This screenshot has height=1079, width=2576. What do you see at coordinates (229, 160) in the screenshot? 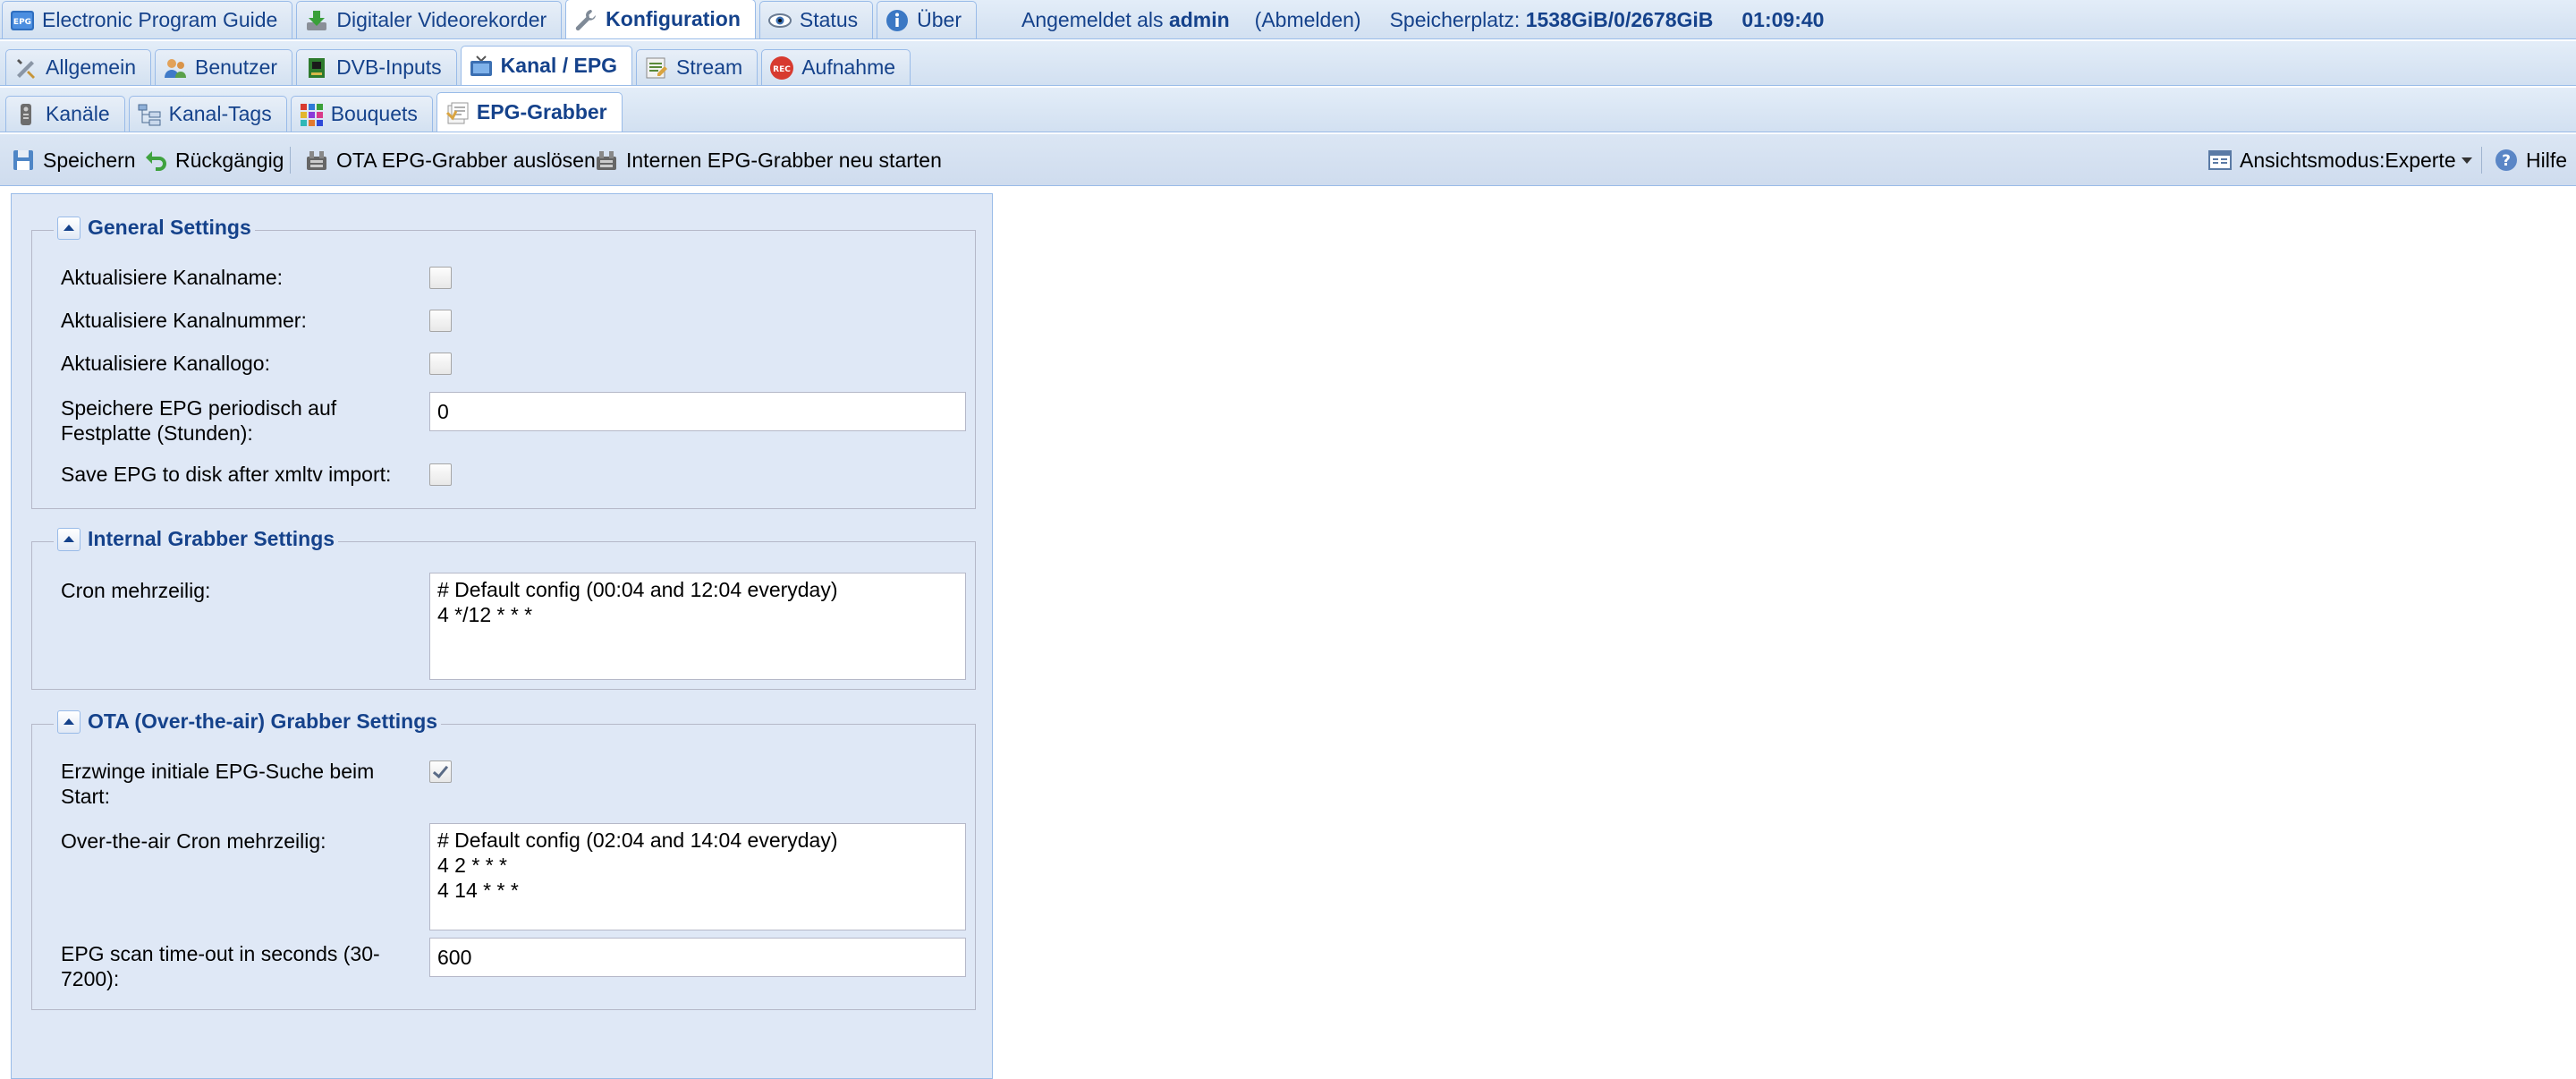
I see `undo-label: Rückgängig` at bounding box center [229, 160].